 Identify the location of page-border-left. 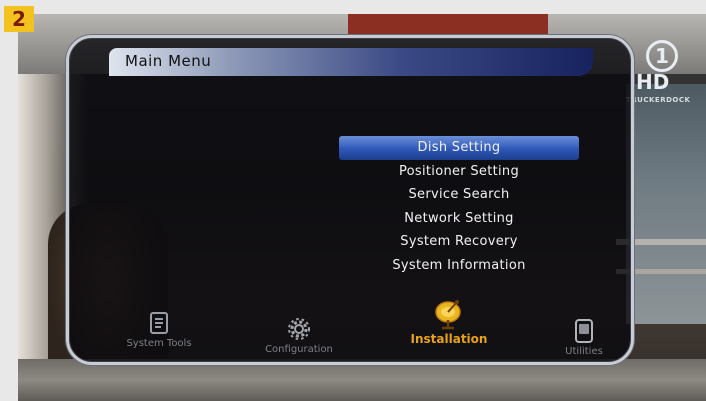
(9, 200).